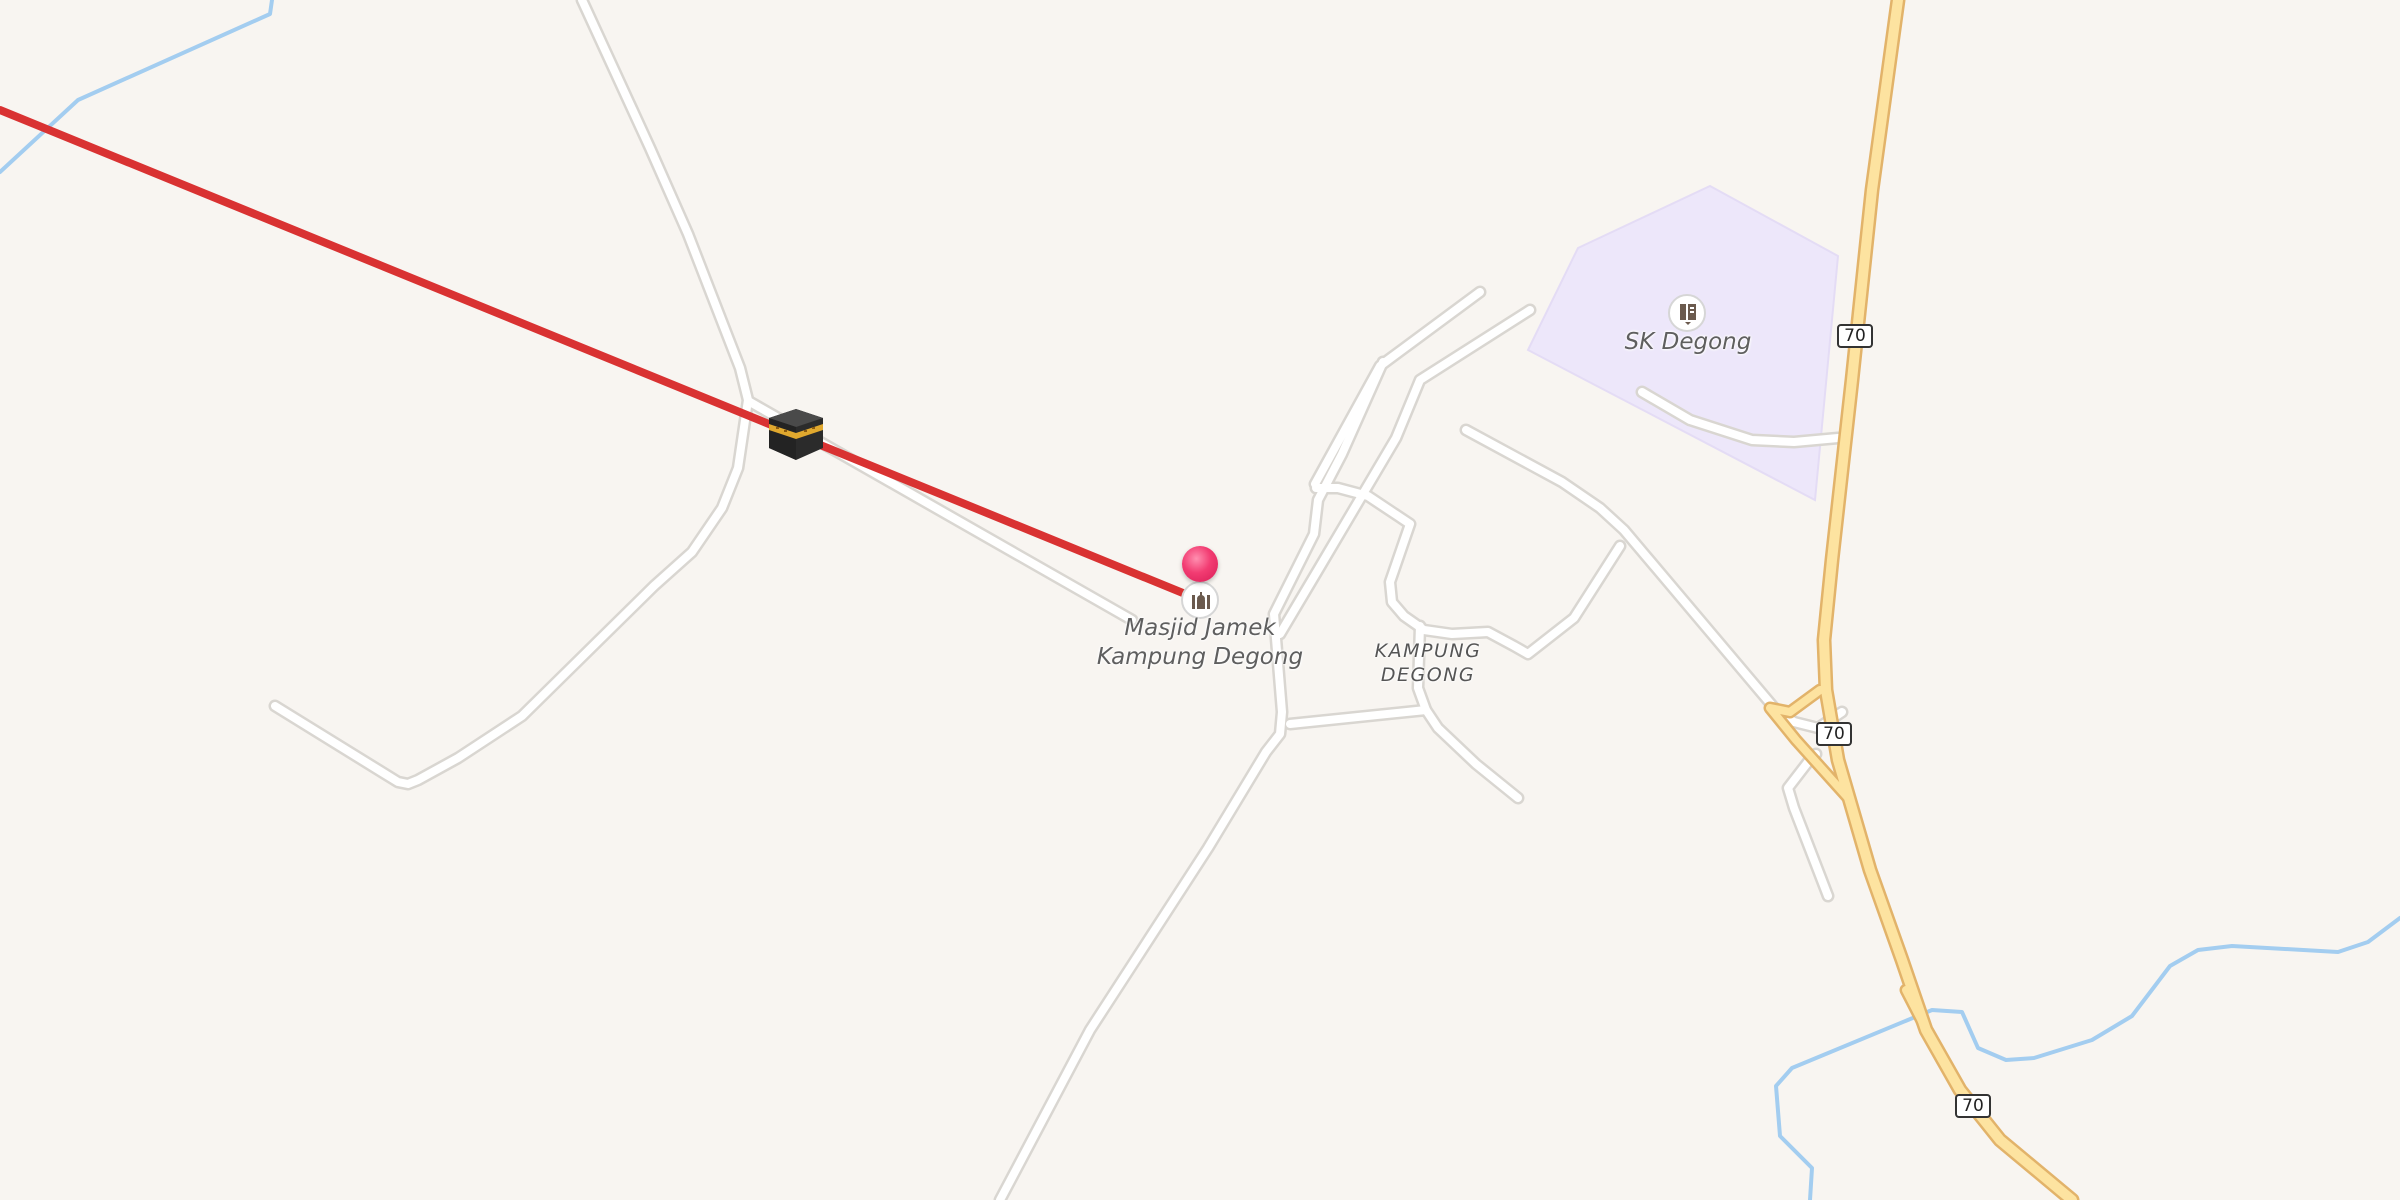 The width and height of the screenshot is (2400, 1200). I want to click on road-village-south, so click(1404, 754).